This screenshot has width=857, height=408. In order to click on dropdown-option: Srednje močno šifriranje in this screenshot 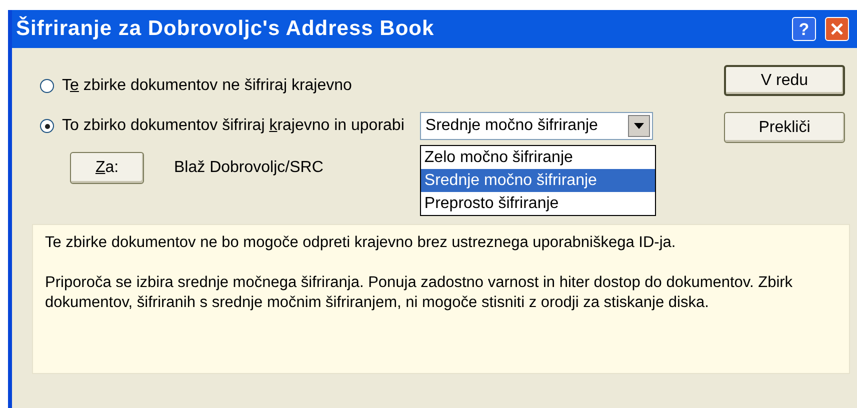, I will do `click(538, 180)`.